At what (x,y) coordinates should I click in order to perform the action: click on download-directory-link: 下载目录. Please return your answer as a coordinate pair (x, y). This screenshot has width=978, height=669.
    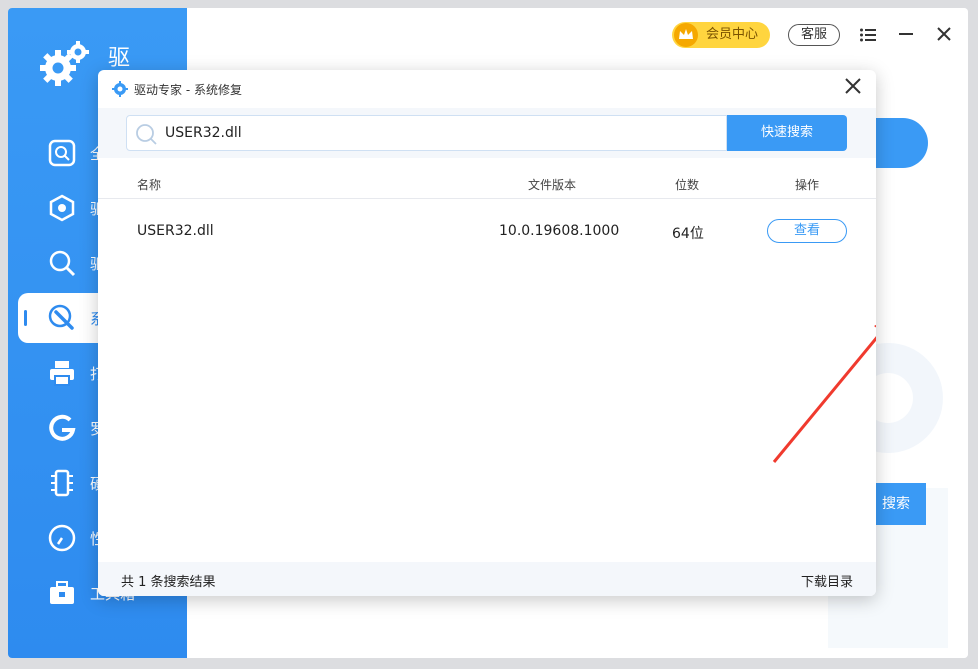
    Looking at the image, I should click on (827, 580).